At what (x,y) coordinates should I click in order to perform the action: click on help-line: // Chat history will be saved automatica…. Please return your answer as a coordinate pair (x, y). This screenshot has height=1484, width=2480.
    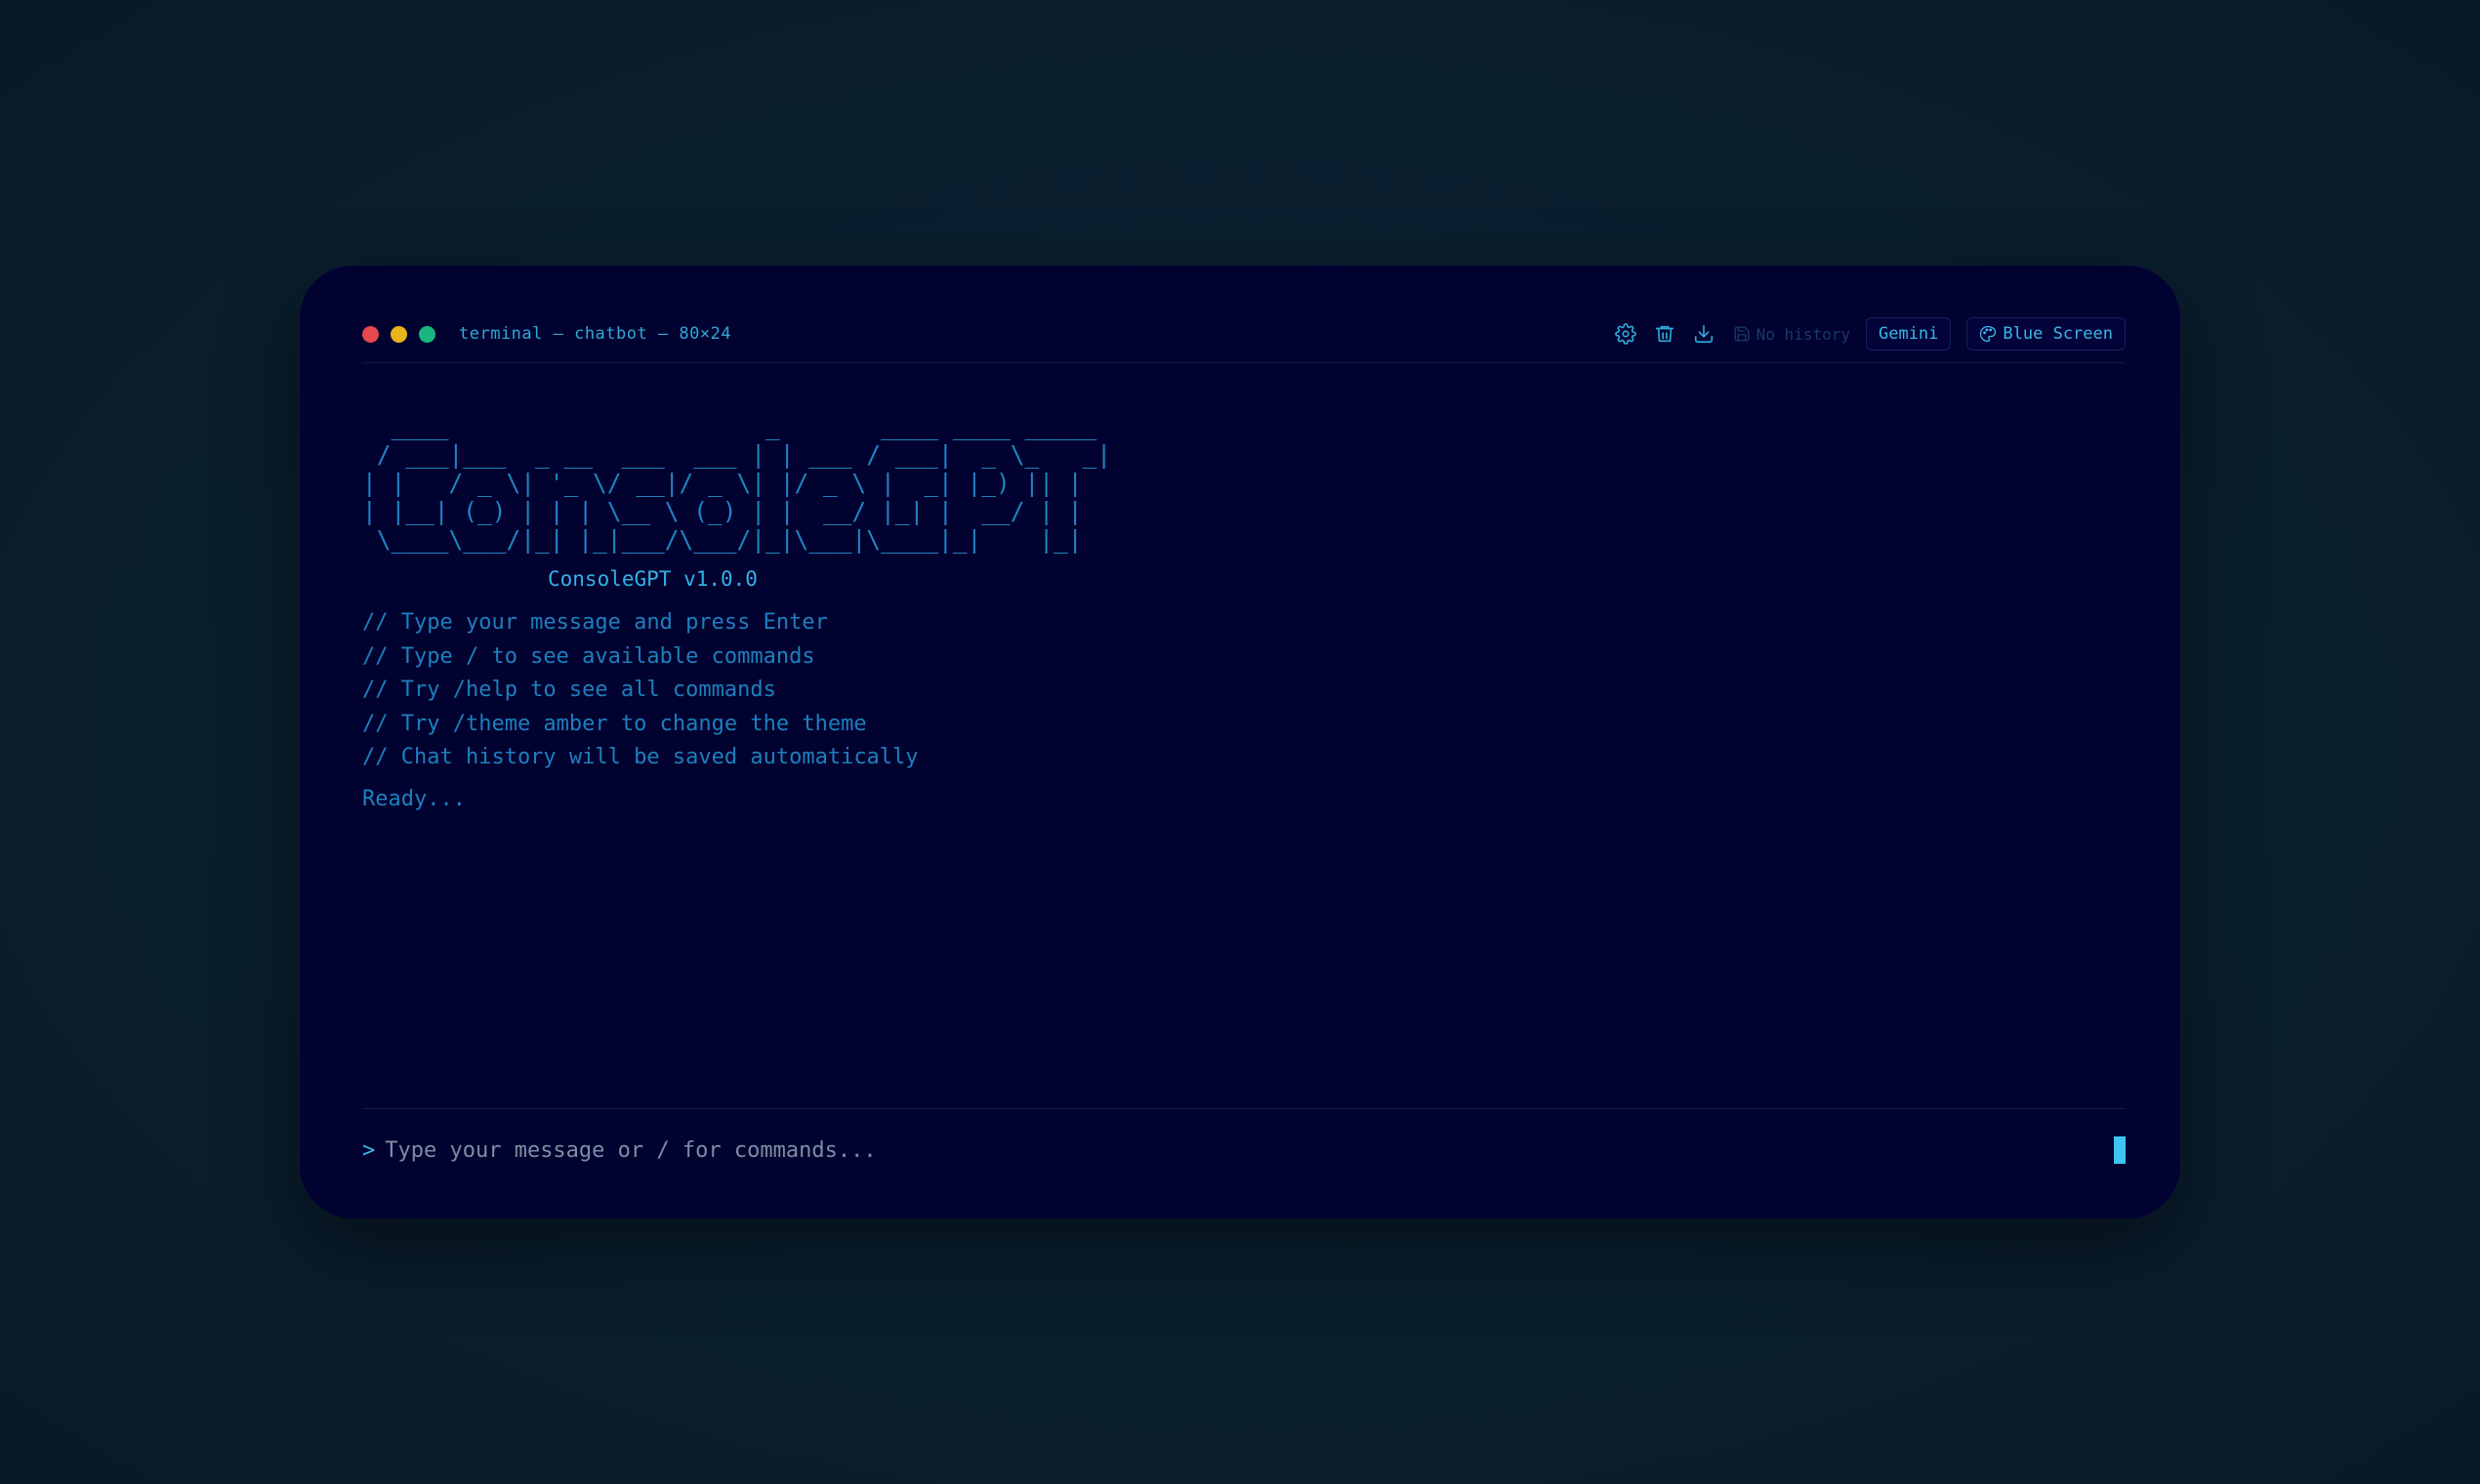
    Looking at the image, I should click on (640, 757).